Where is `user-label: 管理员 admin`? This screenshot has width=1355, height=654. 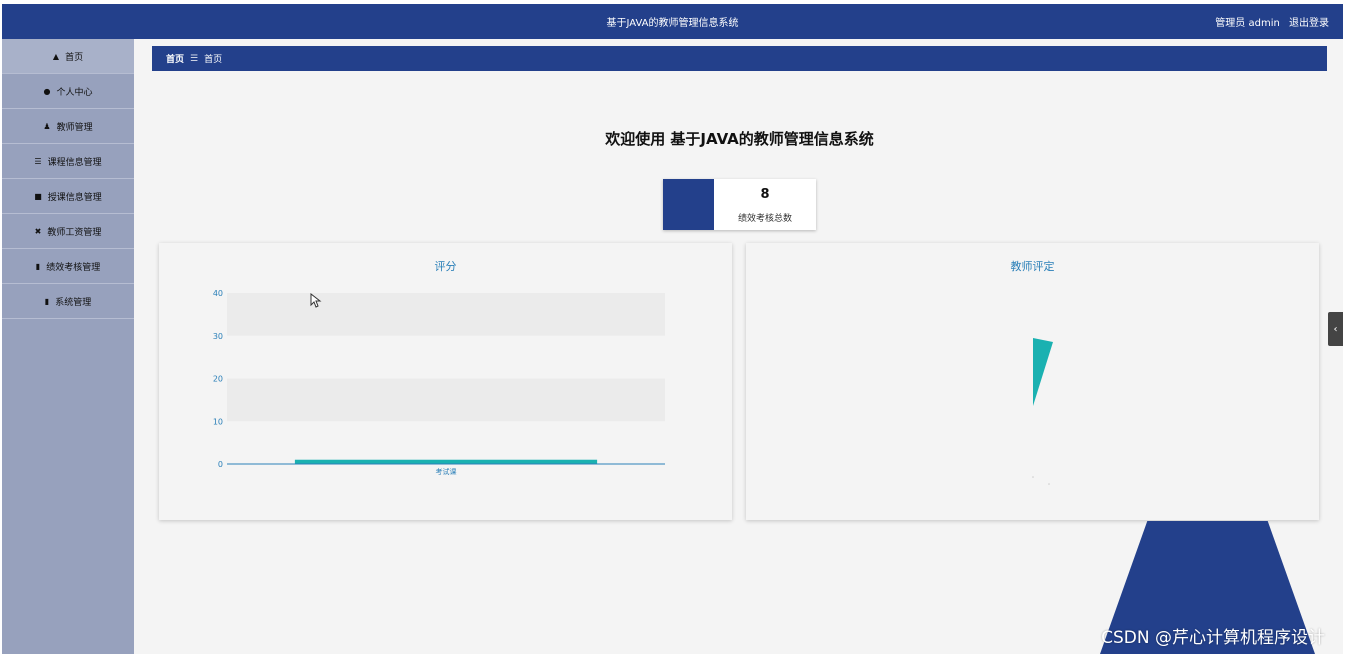
user-label: 管理员 admin is located at coordinates (1247, 23).